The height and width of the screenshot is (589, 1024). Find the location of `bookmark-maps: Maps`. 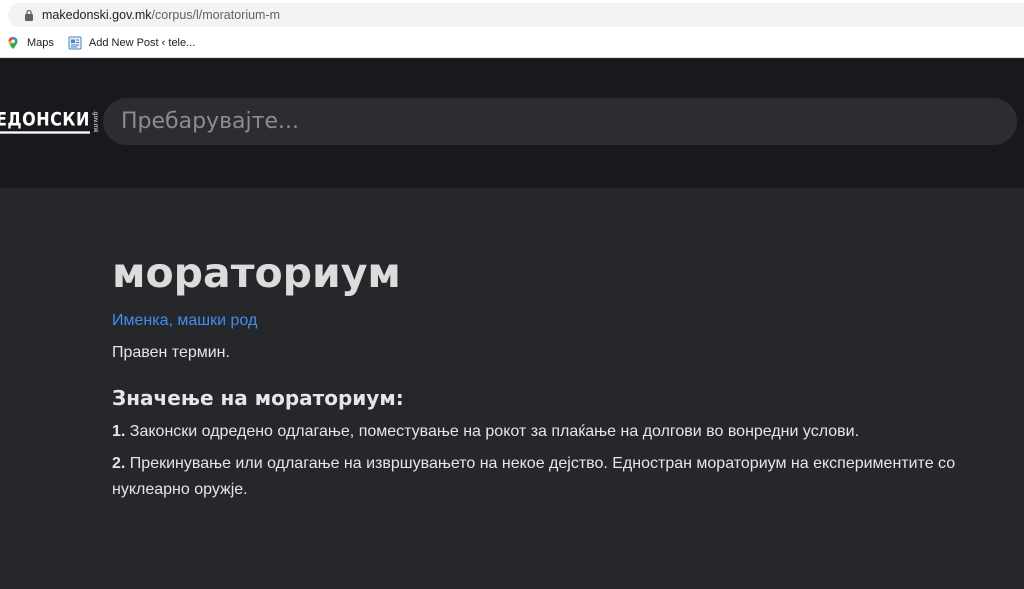

bookmark-maps: Maps is located at coordinates (30, 43).